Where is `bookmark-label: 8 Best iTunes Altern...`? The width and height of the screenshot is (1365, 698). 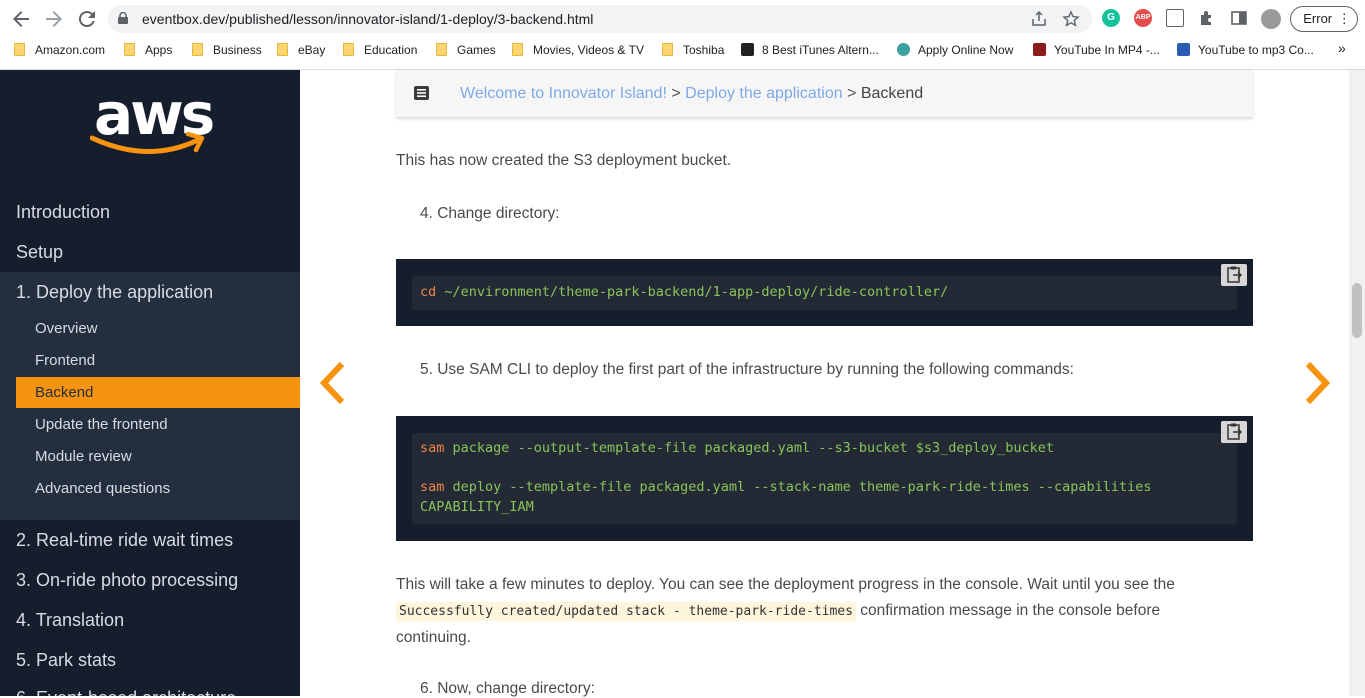 bookmark-label: 8 Best iTunes Altern... is located at coordinates (820, 50).